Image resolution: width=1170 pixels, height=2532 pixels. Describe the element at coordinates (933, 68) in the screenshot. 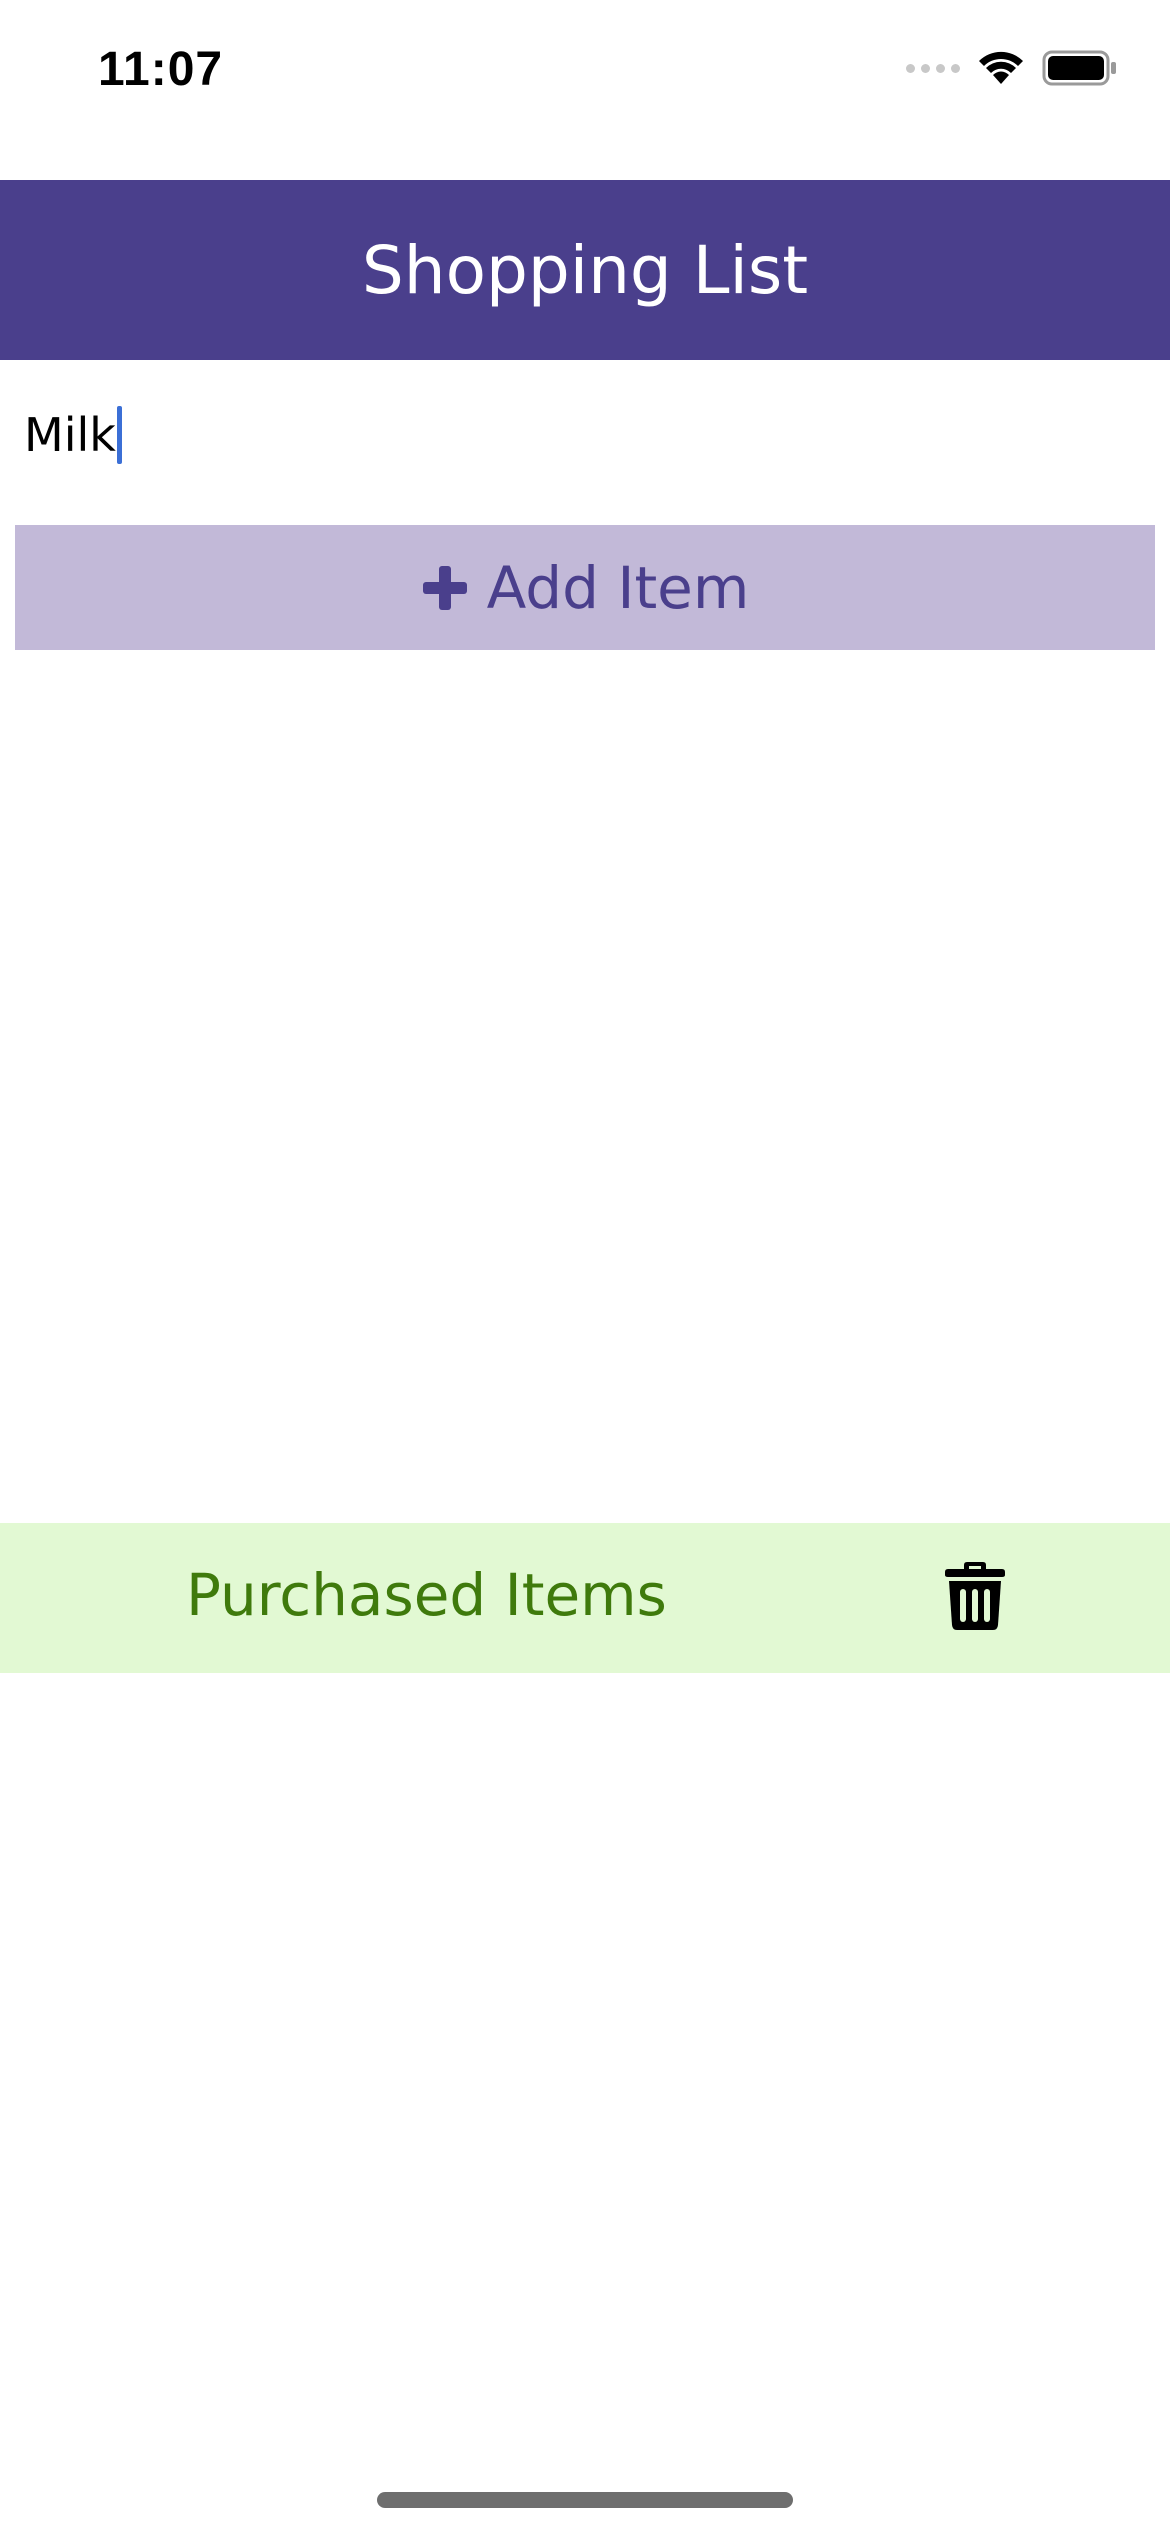

I see `cellular-signal-icon` at that location.